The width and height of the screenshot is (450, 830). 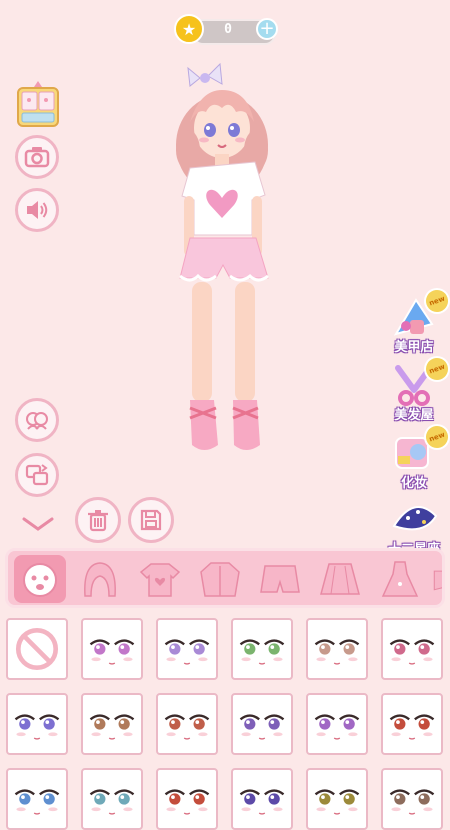 I want to click on swap-icon, so click(x=37, y=475).